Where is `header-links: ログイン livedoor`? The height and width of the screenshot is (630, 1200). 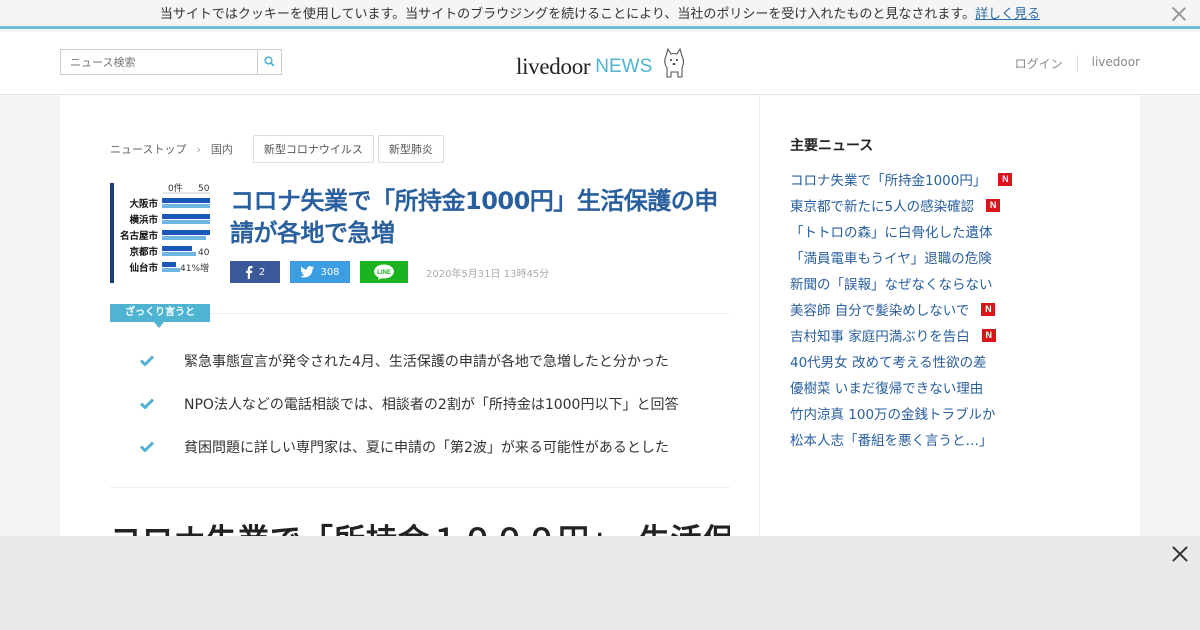 header-links: ログイン livedoor is located at coordinates (1077, 63).